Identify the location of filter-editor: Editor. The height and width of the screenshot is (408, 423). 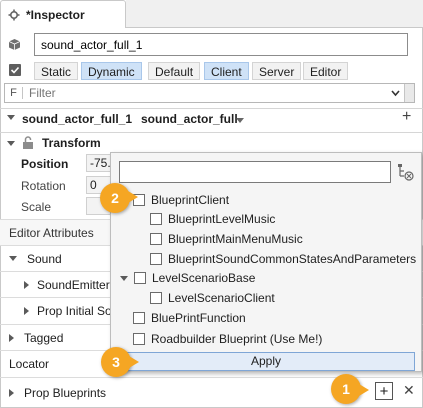
(326, 71).